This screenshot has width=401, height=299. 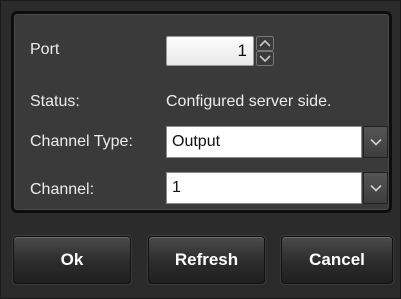 What do you see at coordinates (264, 188) in the screenshot?
I see `channel-value: 1` at bounding box center [264, 188].